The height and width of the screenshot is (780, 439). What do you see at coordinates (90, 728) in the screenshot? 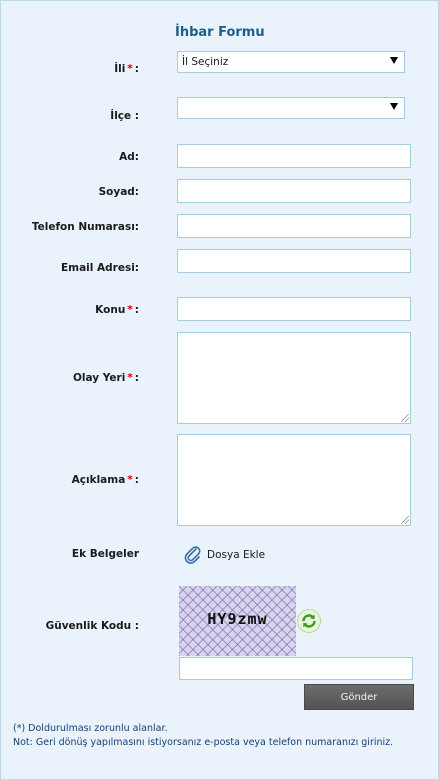
I see `required-note: (*) Doldurulması zorunlu alanlar.` at bounding box center [90, 728].